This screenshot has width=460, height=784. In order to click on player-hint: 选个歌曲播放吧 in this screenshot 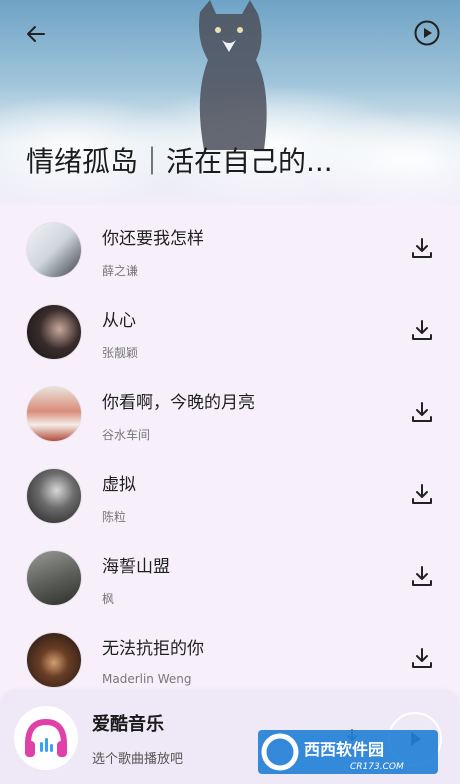, I will do `click(138, 759)`.